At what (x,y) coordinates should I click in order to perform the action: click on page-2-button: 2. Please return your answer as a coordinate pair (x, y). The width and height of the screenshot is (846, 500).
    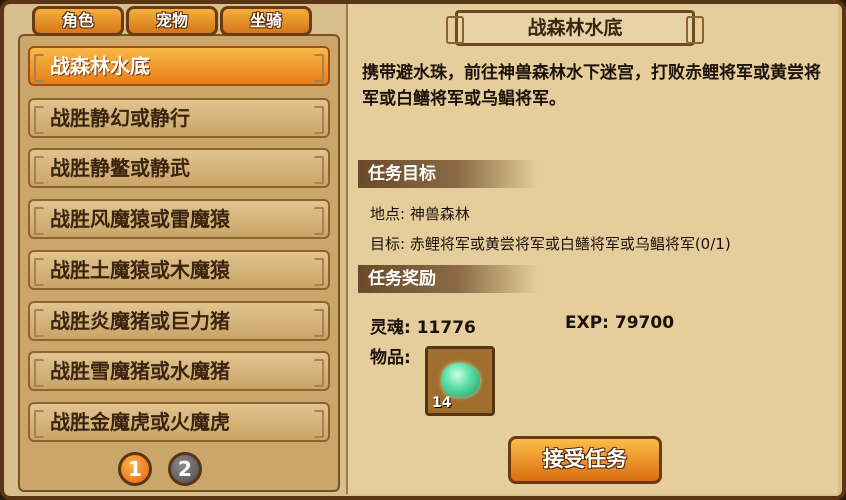
    Looking at the image, I should click on (185, 469).